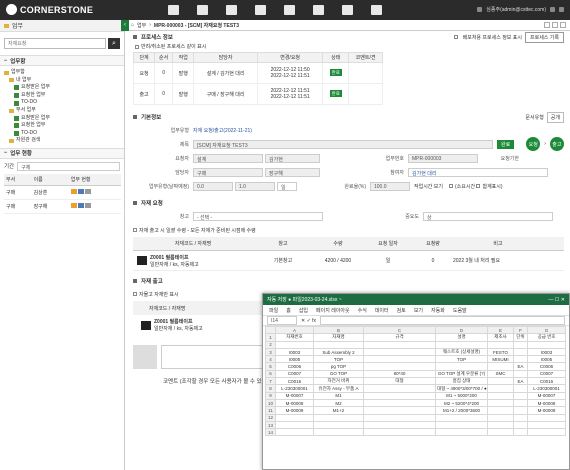 The height and width of the screenshot is (470, 570). Describe the element at coordinates (415, 403) in the screenshot. I see `table-row: 10 M-00008 M2 M2 ~ 5200*4*200 M-00008` at that location.